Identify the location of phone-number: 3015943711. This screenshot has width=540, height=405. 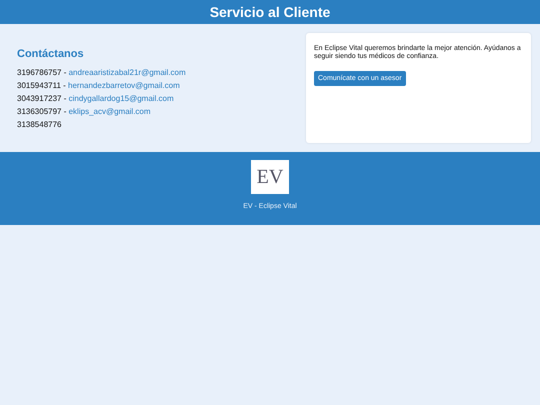
(39, 85).